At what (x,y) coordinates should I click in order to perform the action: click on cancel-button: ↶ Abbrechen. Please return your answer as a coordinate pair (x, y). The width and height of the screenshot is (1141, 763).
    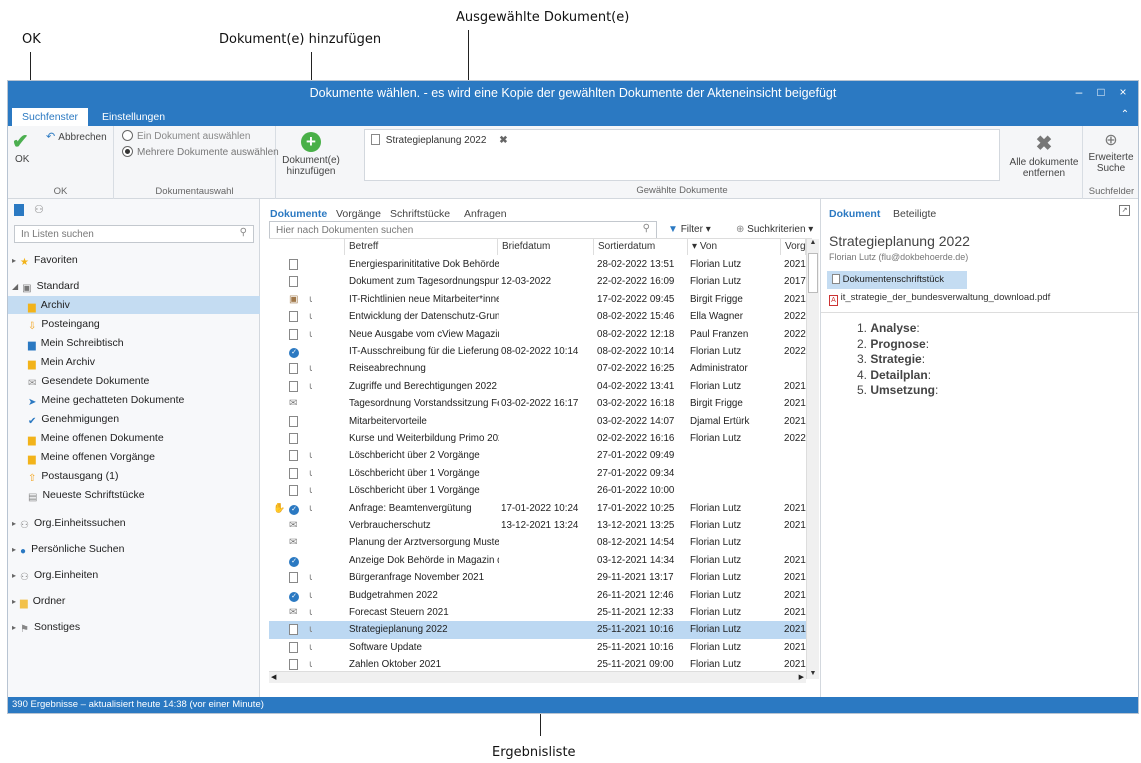
    Looking at the image, I should click on (76, 136).